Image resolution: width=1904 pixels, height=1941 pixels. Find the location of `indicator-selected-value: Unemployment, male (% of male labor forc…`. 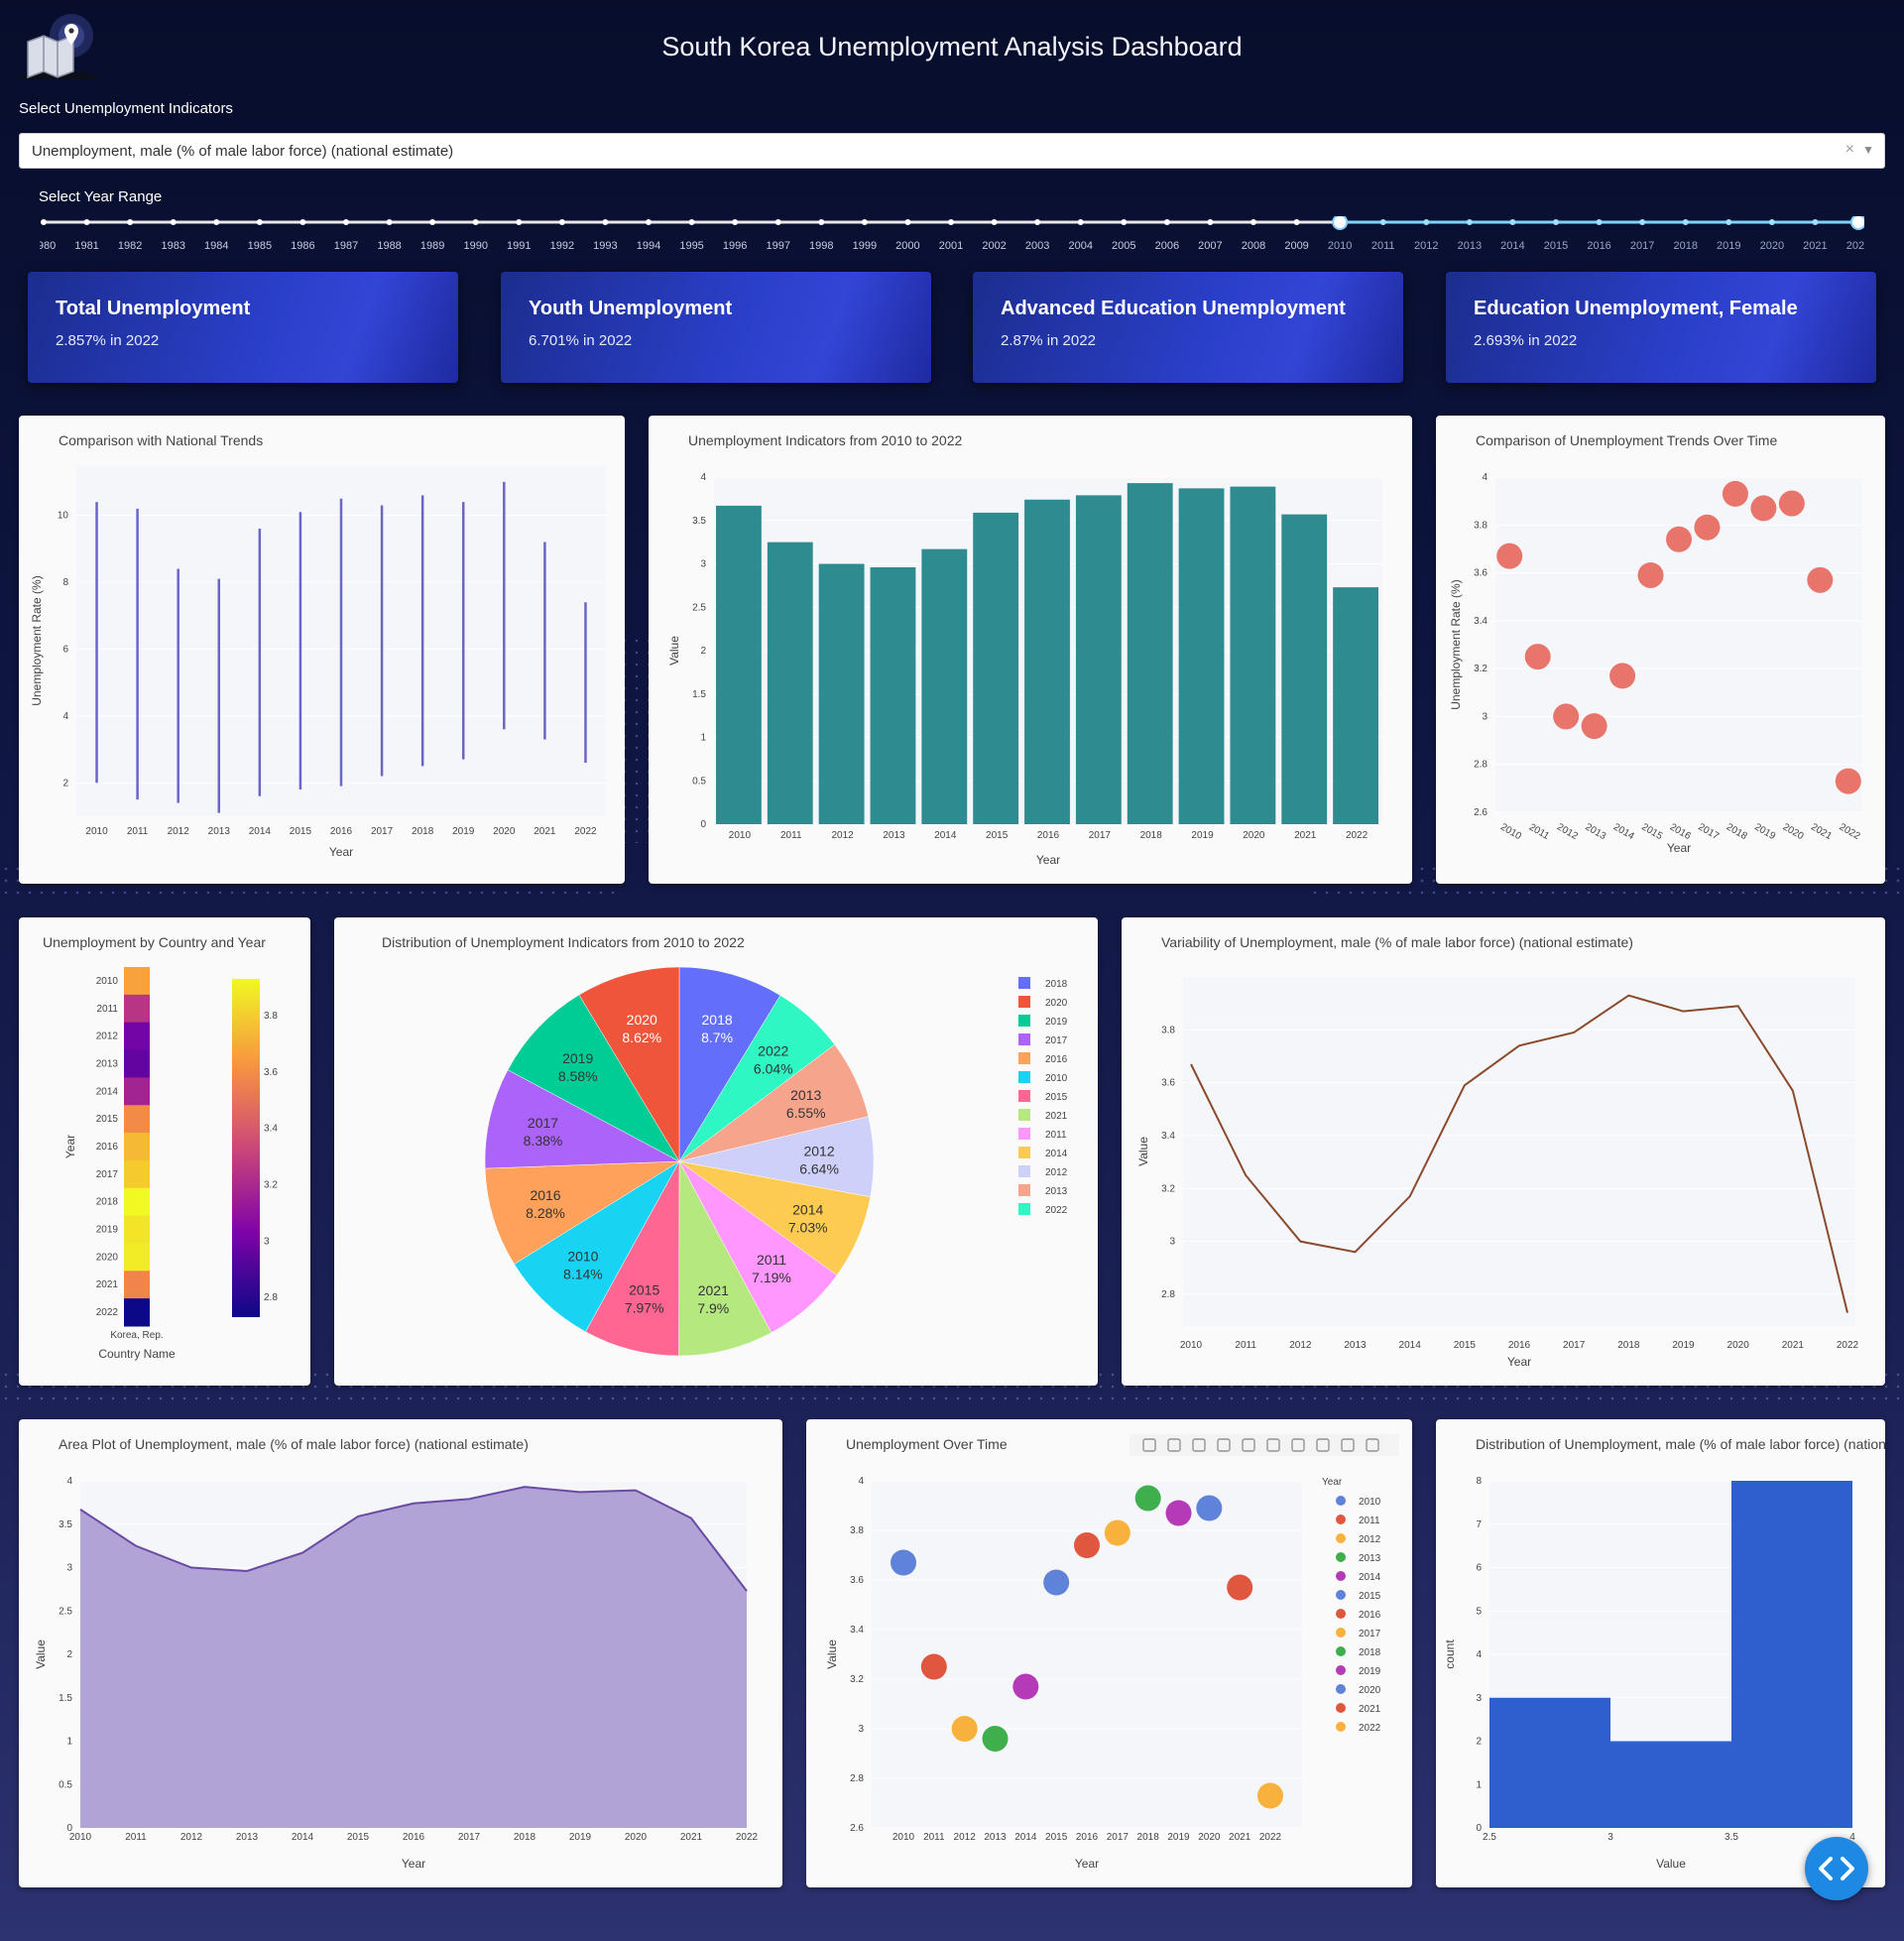

indicator-selected-value: Unemployment, male (% of male labor forc… is located at coordinates (243, 151).